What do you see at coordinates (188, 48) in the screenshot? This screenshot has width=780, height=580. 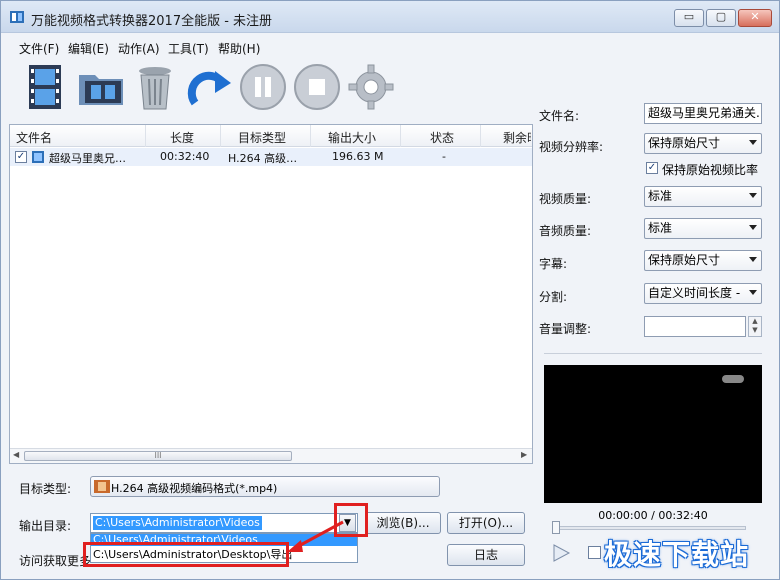 I see `menu-tools: 工具(T)` at bounding box center [188, 48].